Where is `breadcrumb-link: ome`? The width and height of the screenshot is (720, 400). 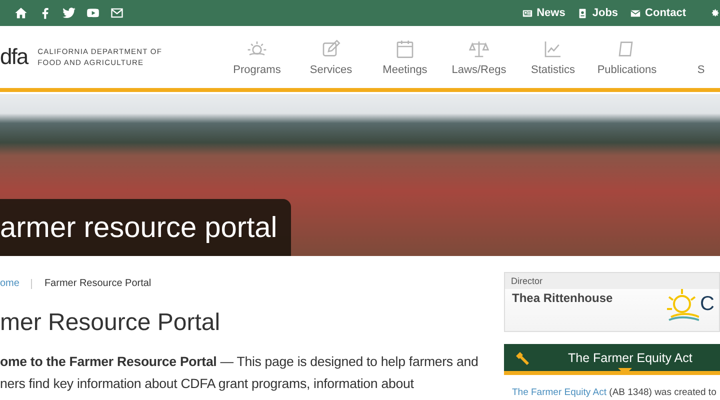 breadcrumb-link: ome is located at coordinates (10, 283).